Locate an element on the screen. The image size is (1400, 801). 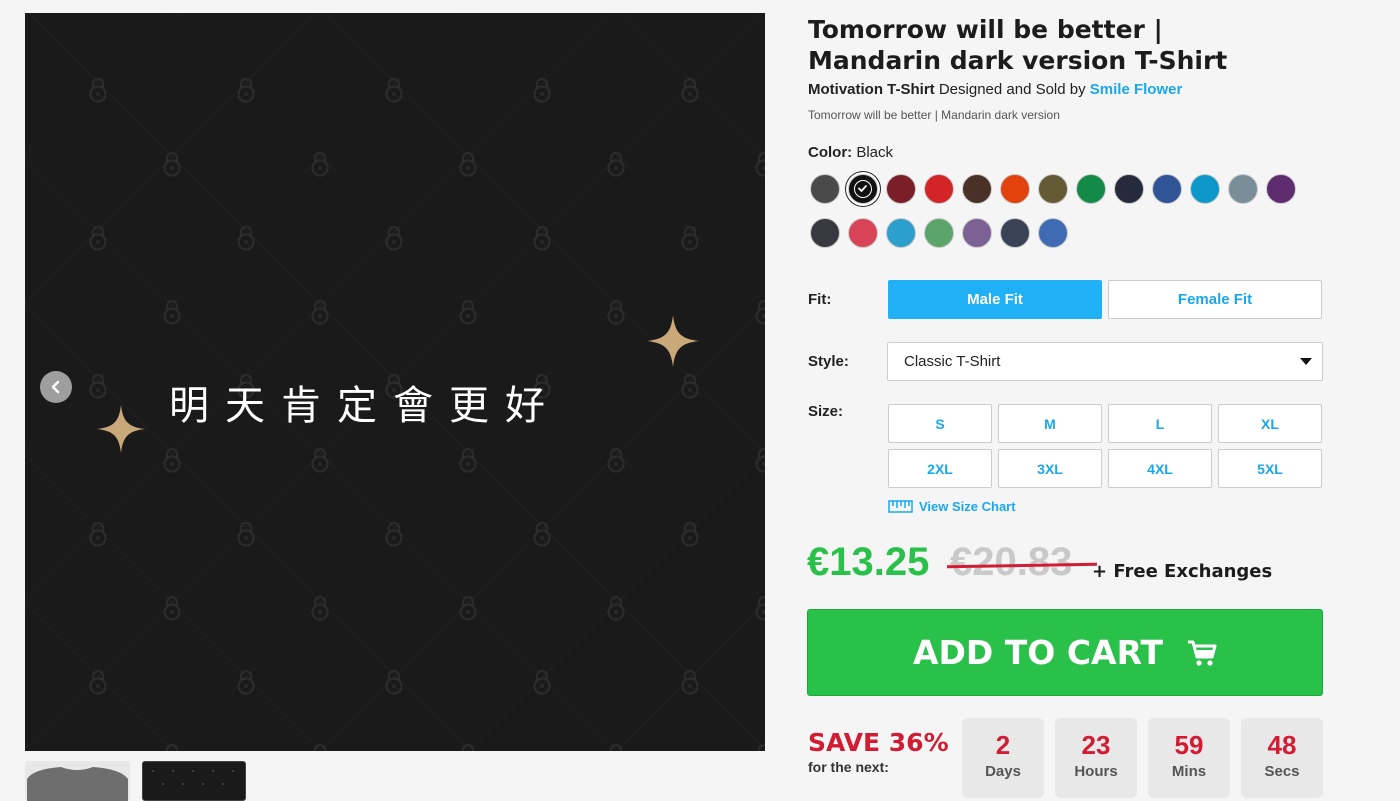
seller-link: Smile Flower is located at coordinates (1136, 89).